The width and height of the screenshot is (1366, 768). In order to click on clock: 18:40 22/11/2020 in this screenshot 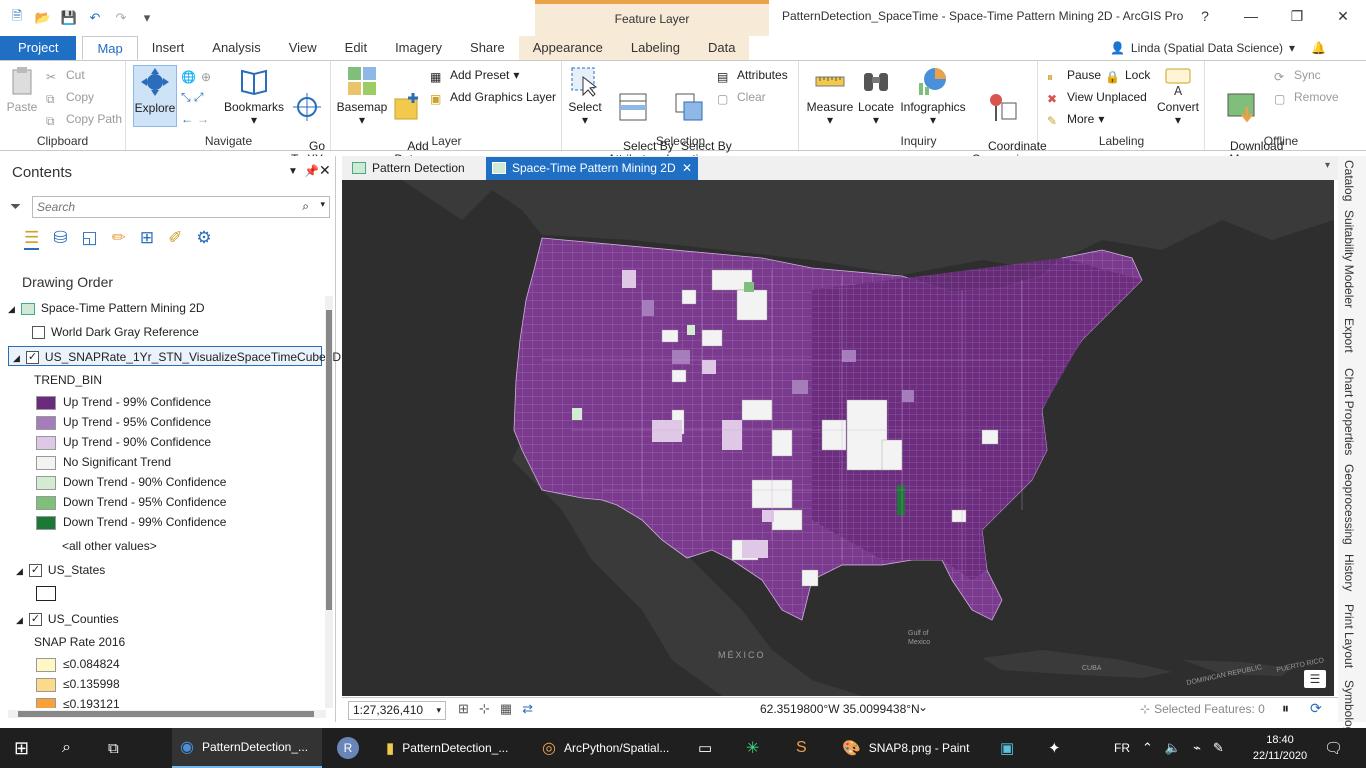, I will do `click(1280, 748)`.